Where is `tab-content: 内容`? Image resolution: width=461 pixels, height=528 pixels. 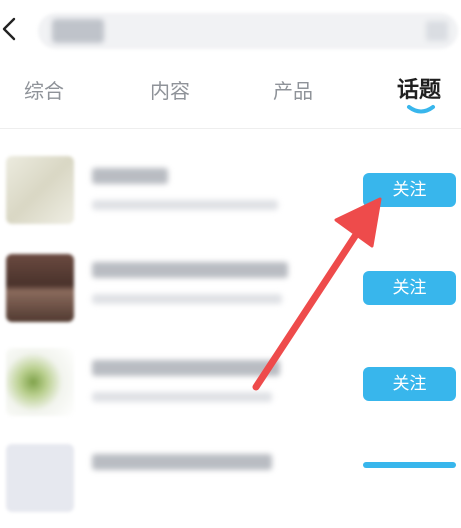 tab-content: 内容 is located at coordinates (170, 91).